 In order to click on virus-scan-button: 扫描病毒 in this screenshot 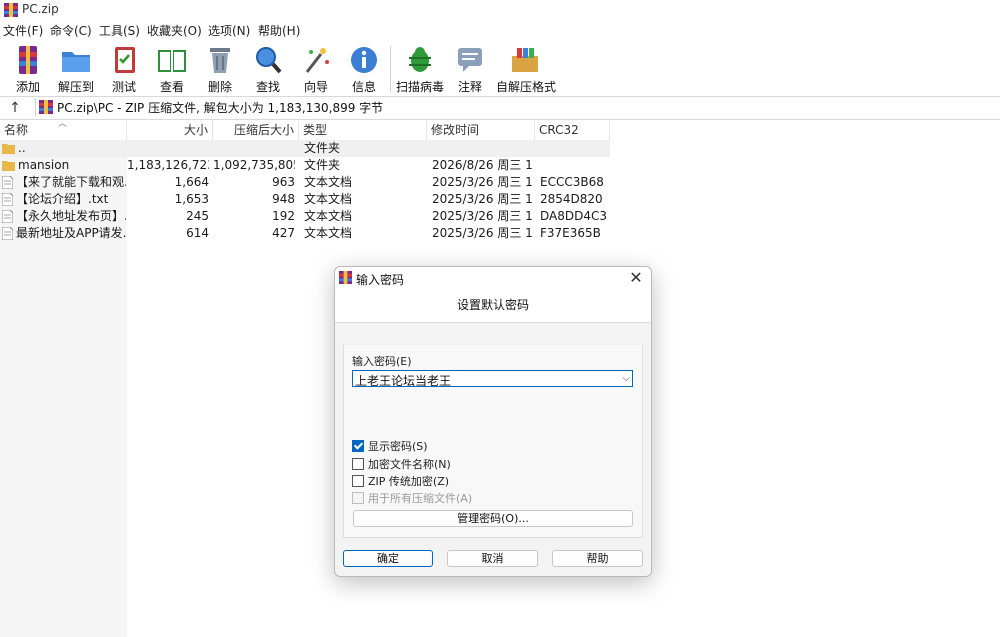, I will do `click(420, 68)`.